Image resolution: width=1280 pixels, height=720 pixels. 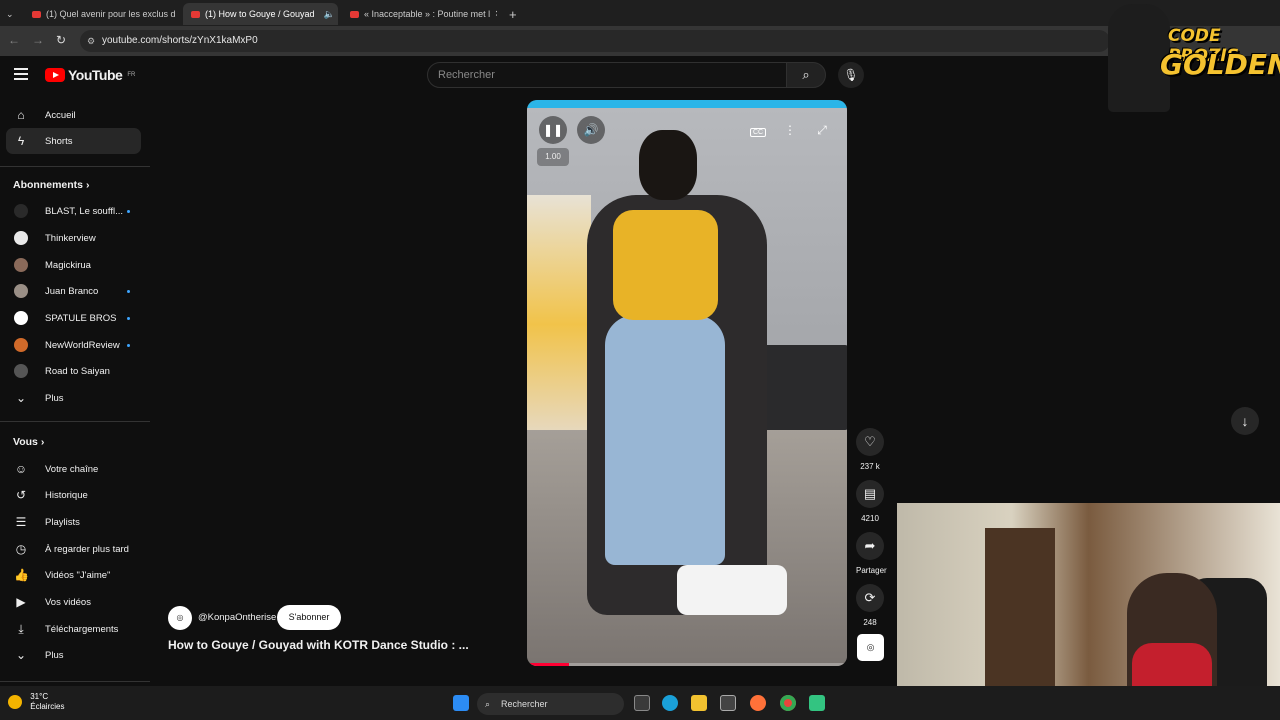 I want to click on volume-button: 🔊, so click(x=591, y=130).